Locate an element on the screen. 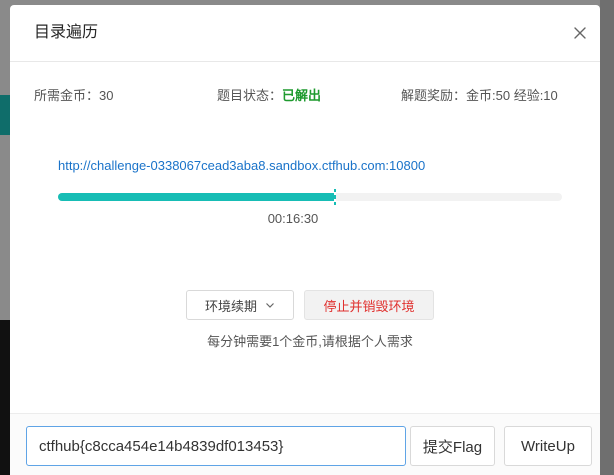  remaining-time: 00:16:30 is located at coordinates (293, 218).